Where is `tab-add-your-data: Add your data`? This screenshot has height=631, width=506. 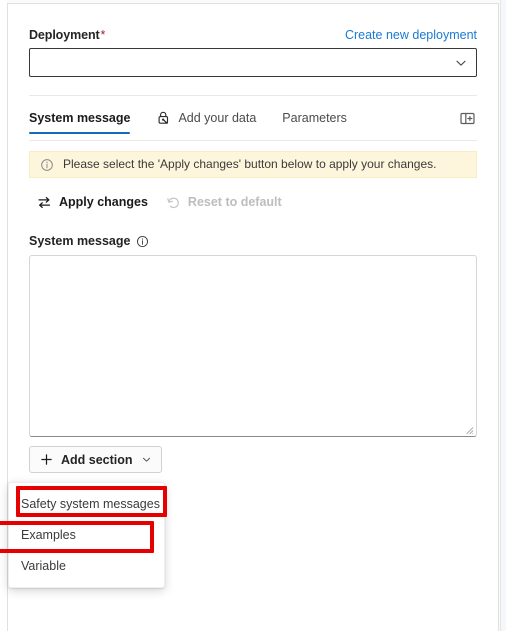 tab-add-your-data: Add your data is located at coordinates (206, 118).